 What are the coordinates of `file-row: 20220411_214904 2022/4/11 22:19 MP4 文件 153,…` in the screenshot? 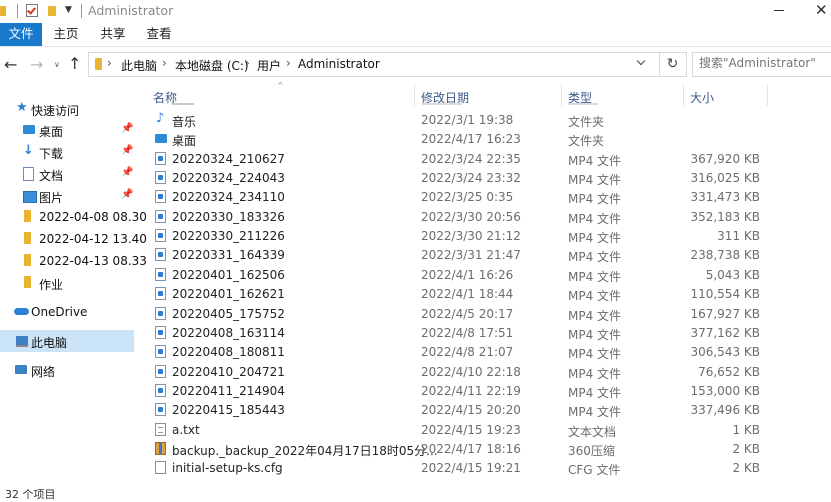 It's located at (482, 391).